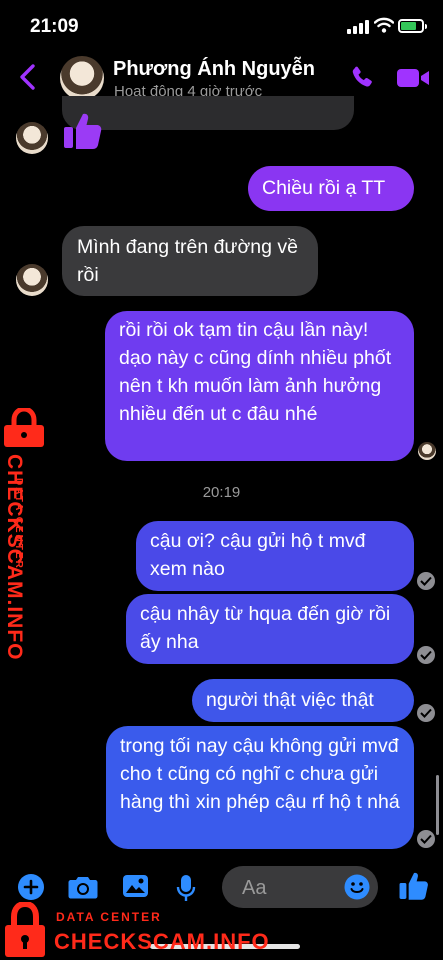  What do you see at coordinates (135, 886) in the screenshot?
I see `photo-gallery-icon` at bounding box center [135, 886].